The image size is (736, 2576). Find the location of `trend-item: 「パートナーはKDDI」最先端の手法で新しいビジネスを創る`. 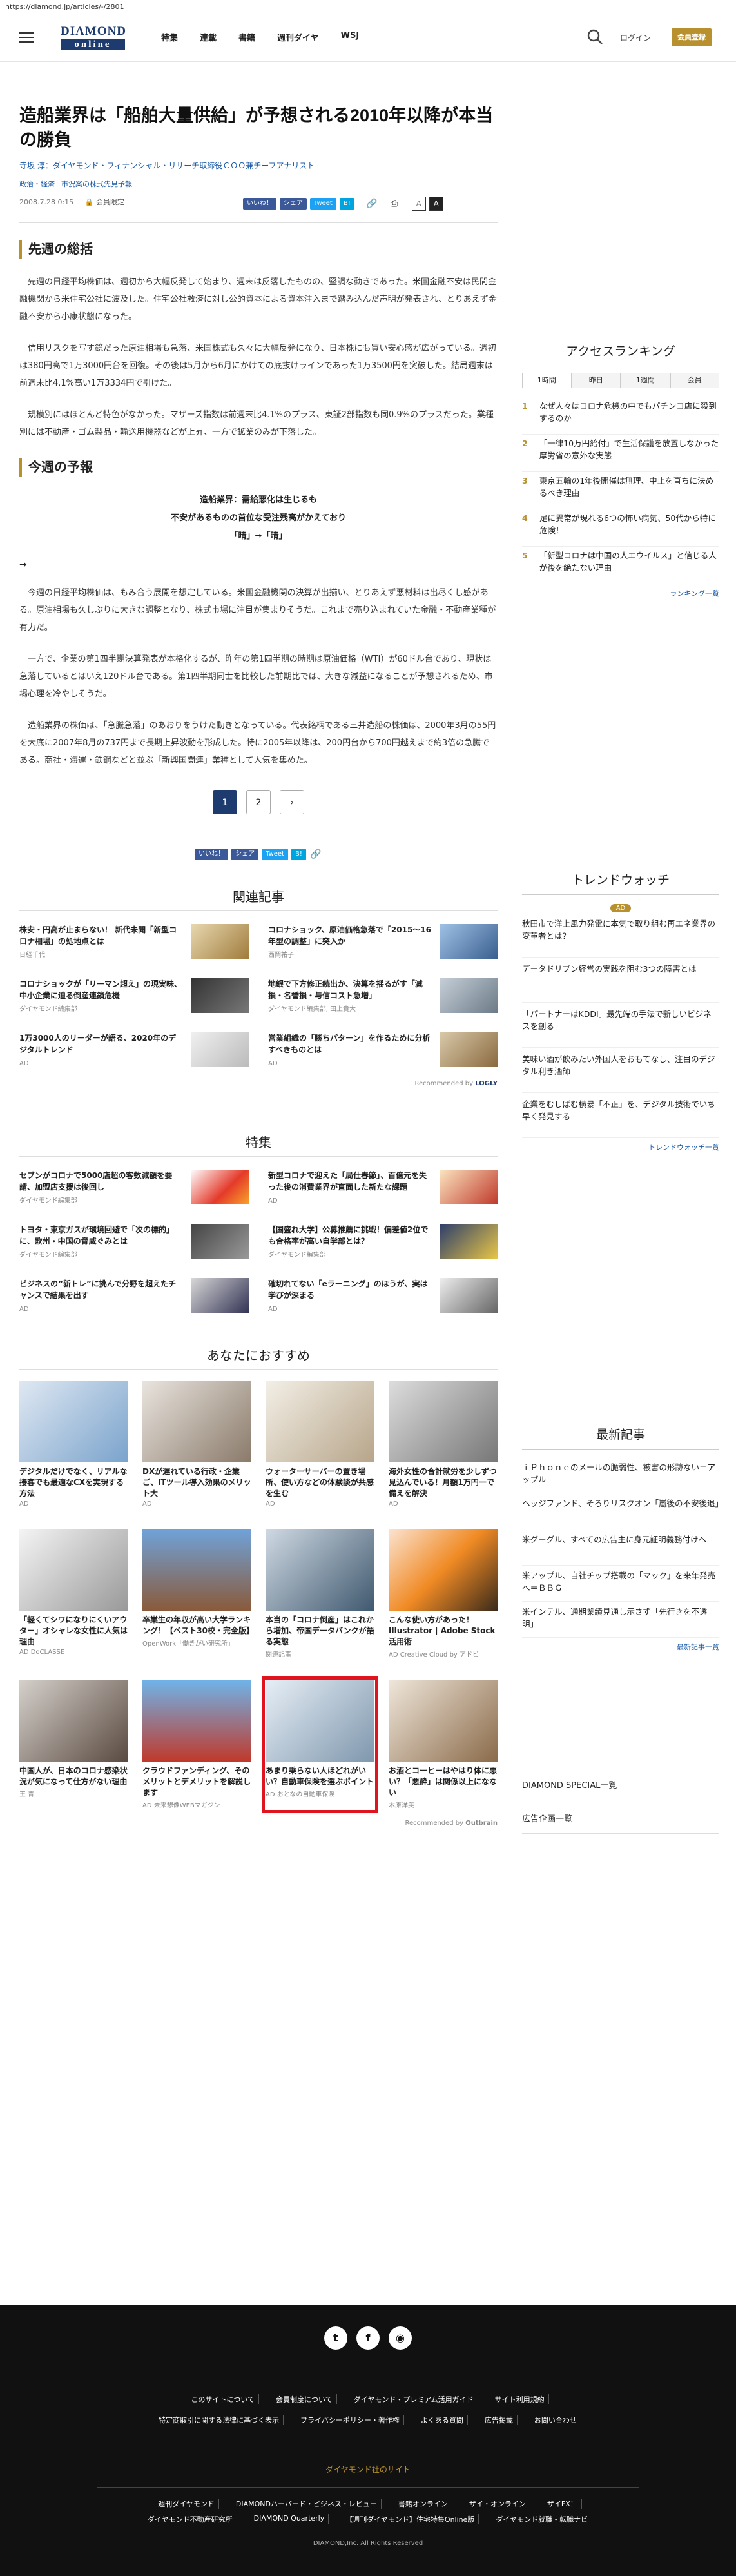

trend-item: 「パートナーはKDDI」最先端の手法で新しいビジネスを創る is located at coordinates (620, 1025).